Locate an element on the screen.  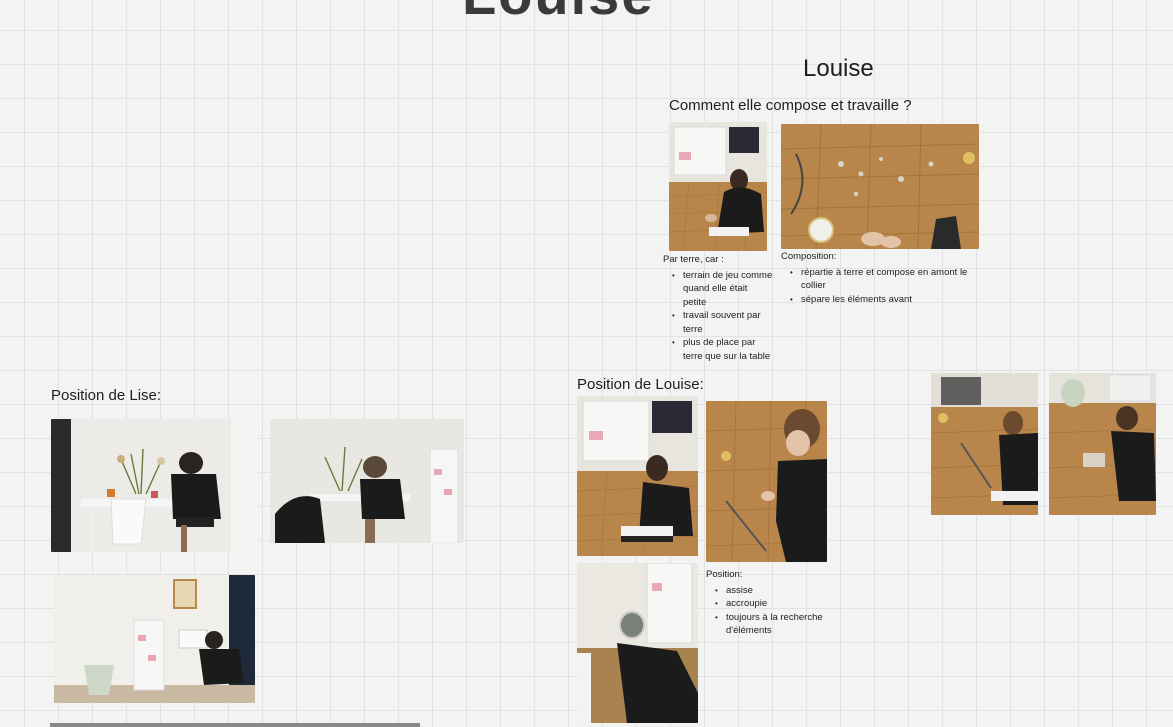
note-composition-heading: Composition: is located at coordinates (809, 256).